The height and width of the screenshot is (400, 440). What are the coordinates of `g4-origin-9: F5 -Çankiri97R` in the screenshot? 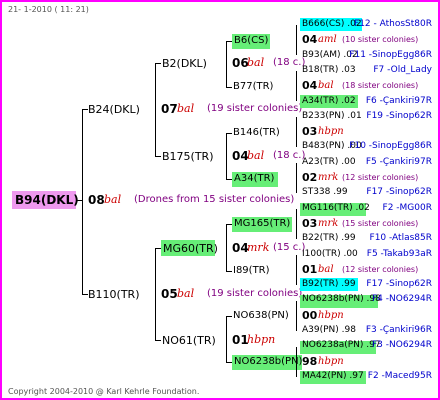 It's located at (398, 161).